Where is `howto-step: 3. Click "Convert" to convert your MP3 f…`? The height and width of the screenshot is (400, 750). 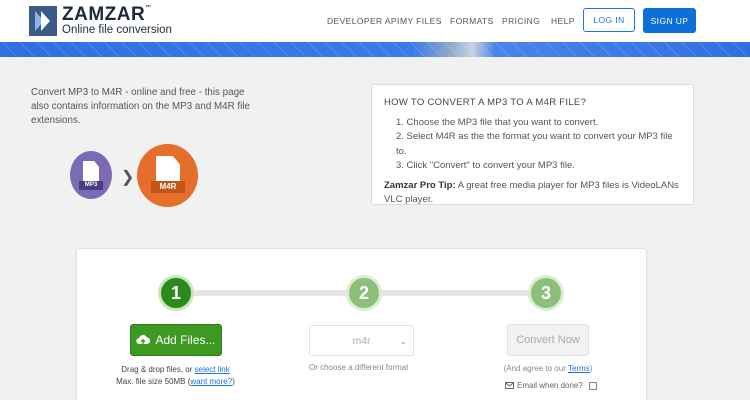 howto-step: 3. Click "Convert" to convert your MP3 f… is located at coordinates (485, 165).